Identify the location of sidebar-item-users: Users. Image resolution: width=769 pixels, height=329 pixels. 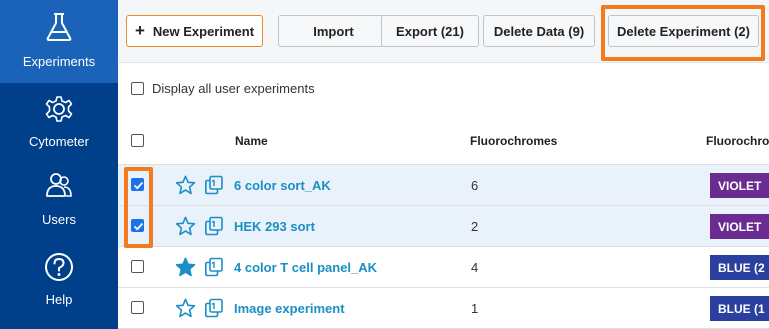
(59, 203).